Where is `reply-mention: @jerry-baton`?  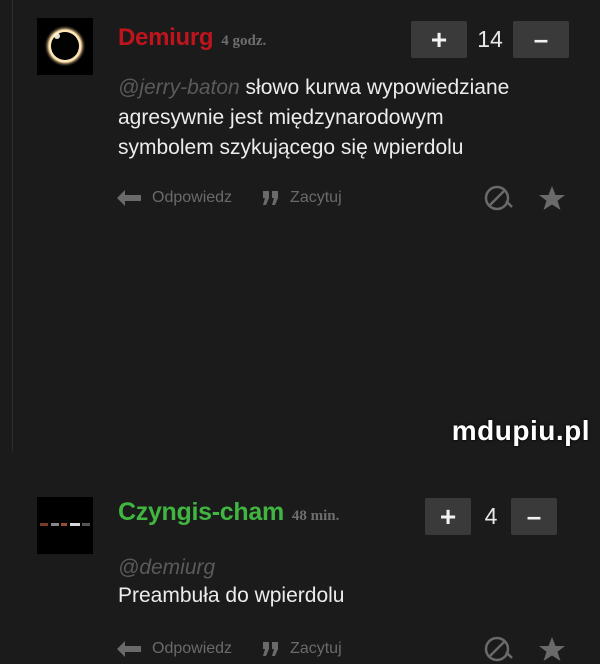
reply-mention: @jerry-baton is located at coordinates (179, 87).